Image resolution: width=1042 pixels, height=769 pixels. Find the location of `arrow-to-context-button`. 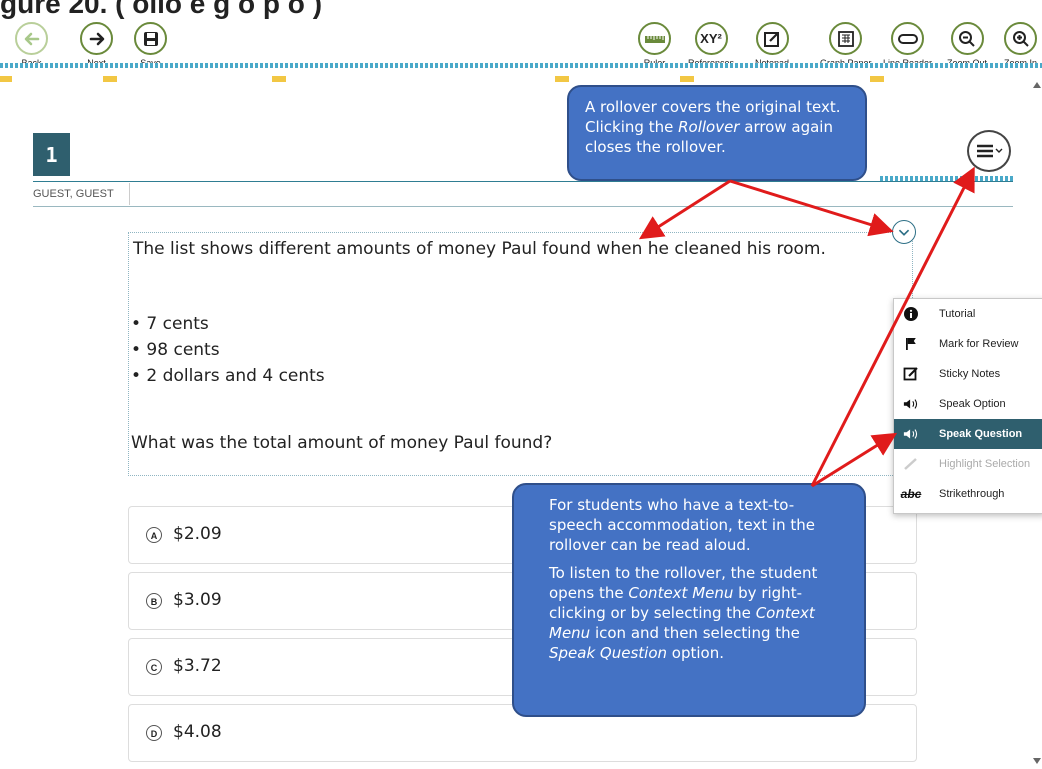

arrow-to-context-button is located at coordinates (892, 326).